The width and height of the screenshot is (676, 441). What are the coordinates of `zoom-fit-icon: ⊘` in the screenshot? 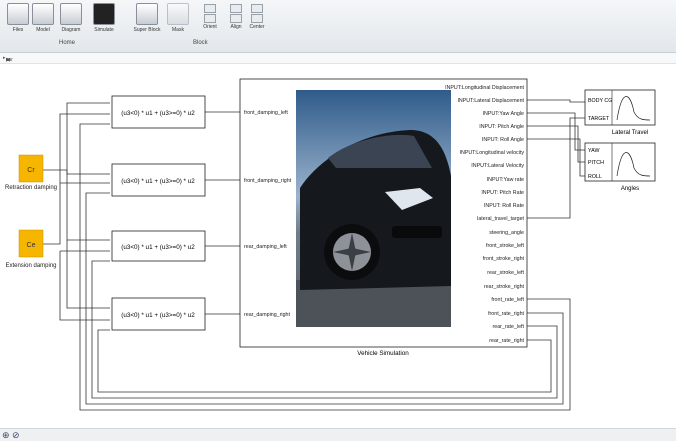 It's located at (16, 435).